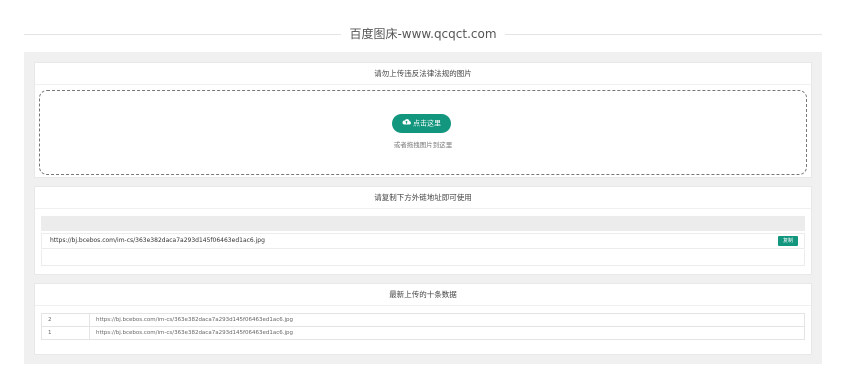 This screenshot has height=375, width=846. I want to click on upload-heading: 请勿上传违反法律法规的图片, so click(423, 74).